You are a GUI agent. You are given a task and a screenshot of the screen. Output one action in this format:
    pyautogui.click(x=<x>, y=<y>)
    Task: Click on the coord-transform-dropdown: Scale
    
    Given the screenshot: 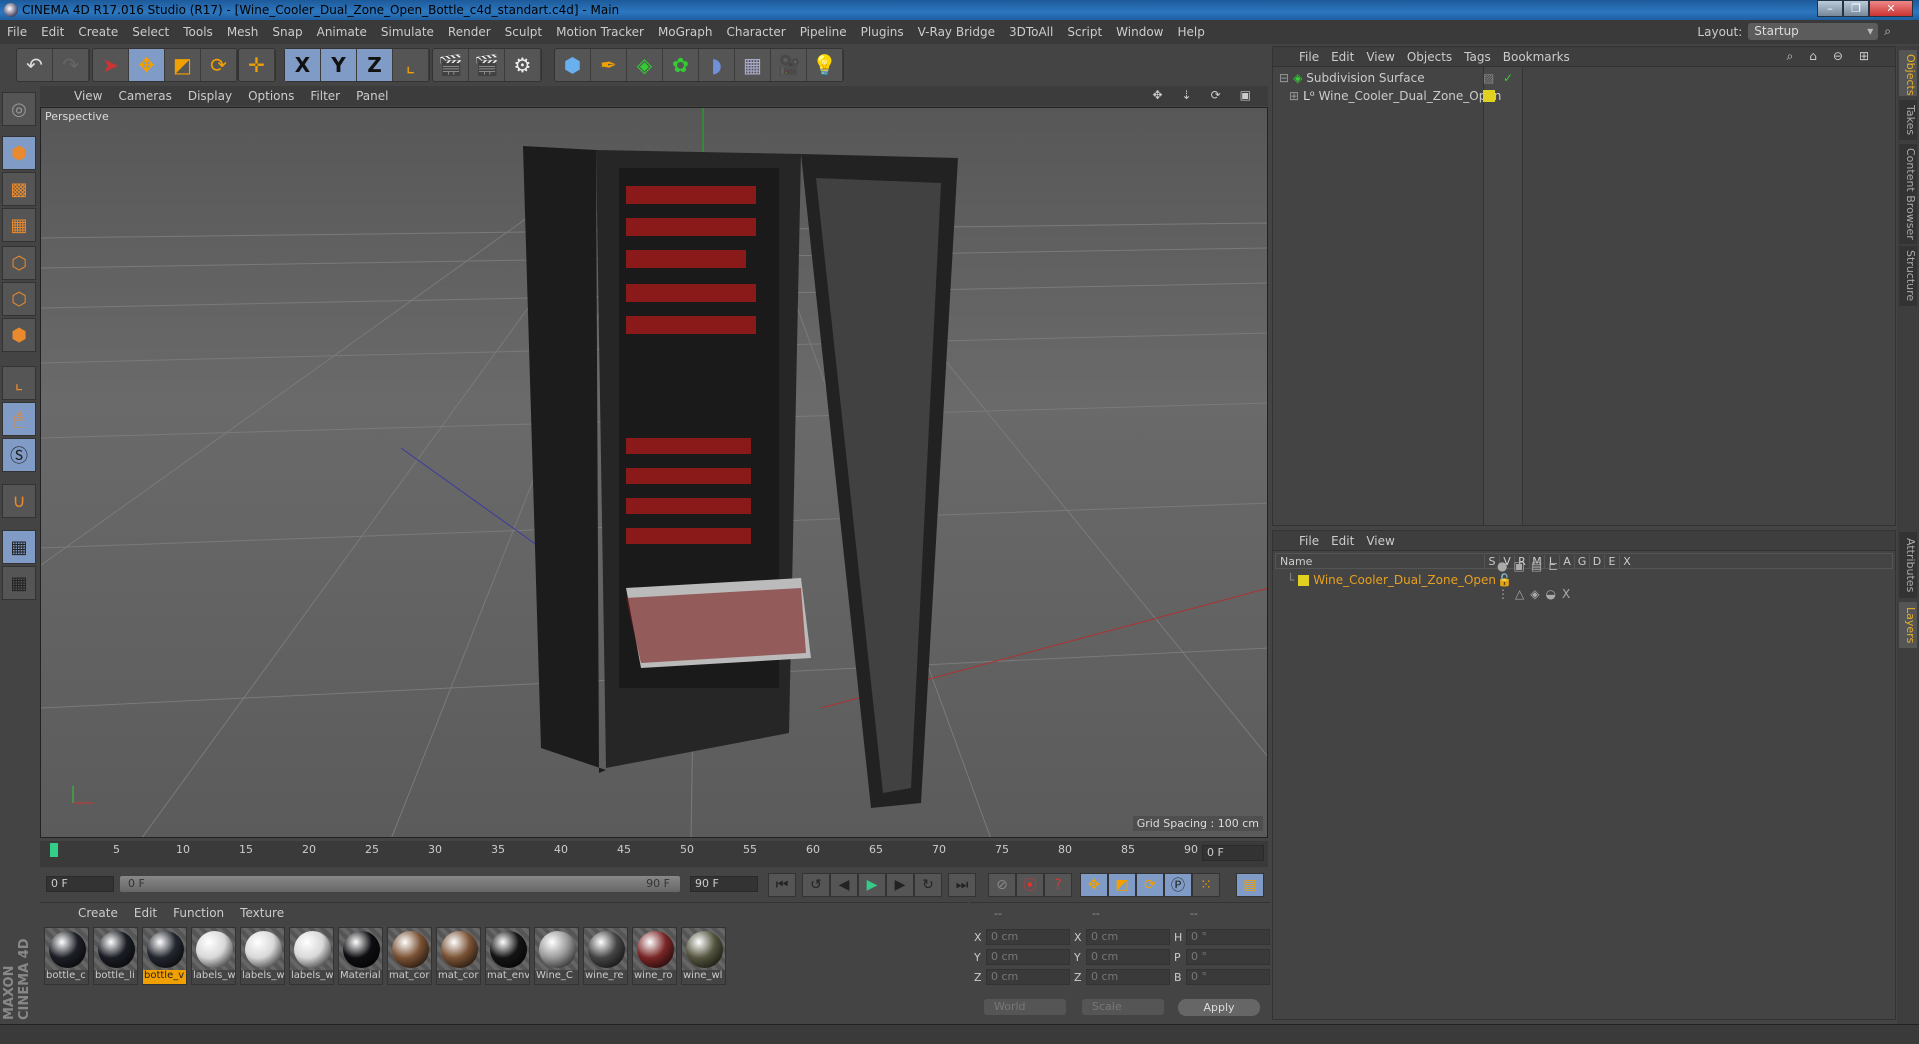 What is the action you would take?
    pyautogui.click(x=1123, y=1007)
    